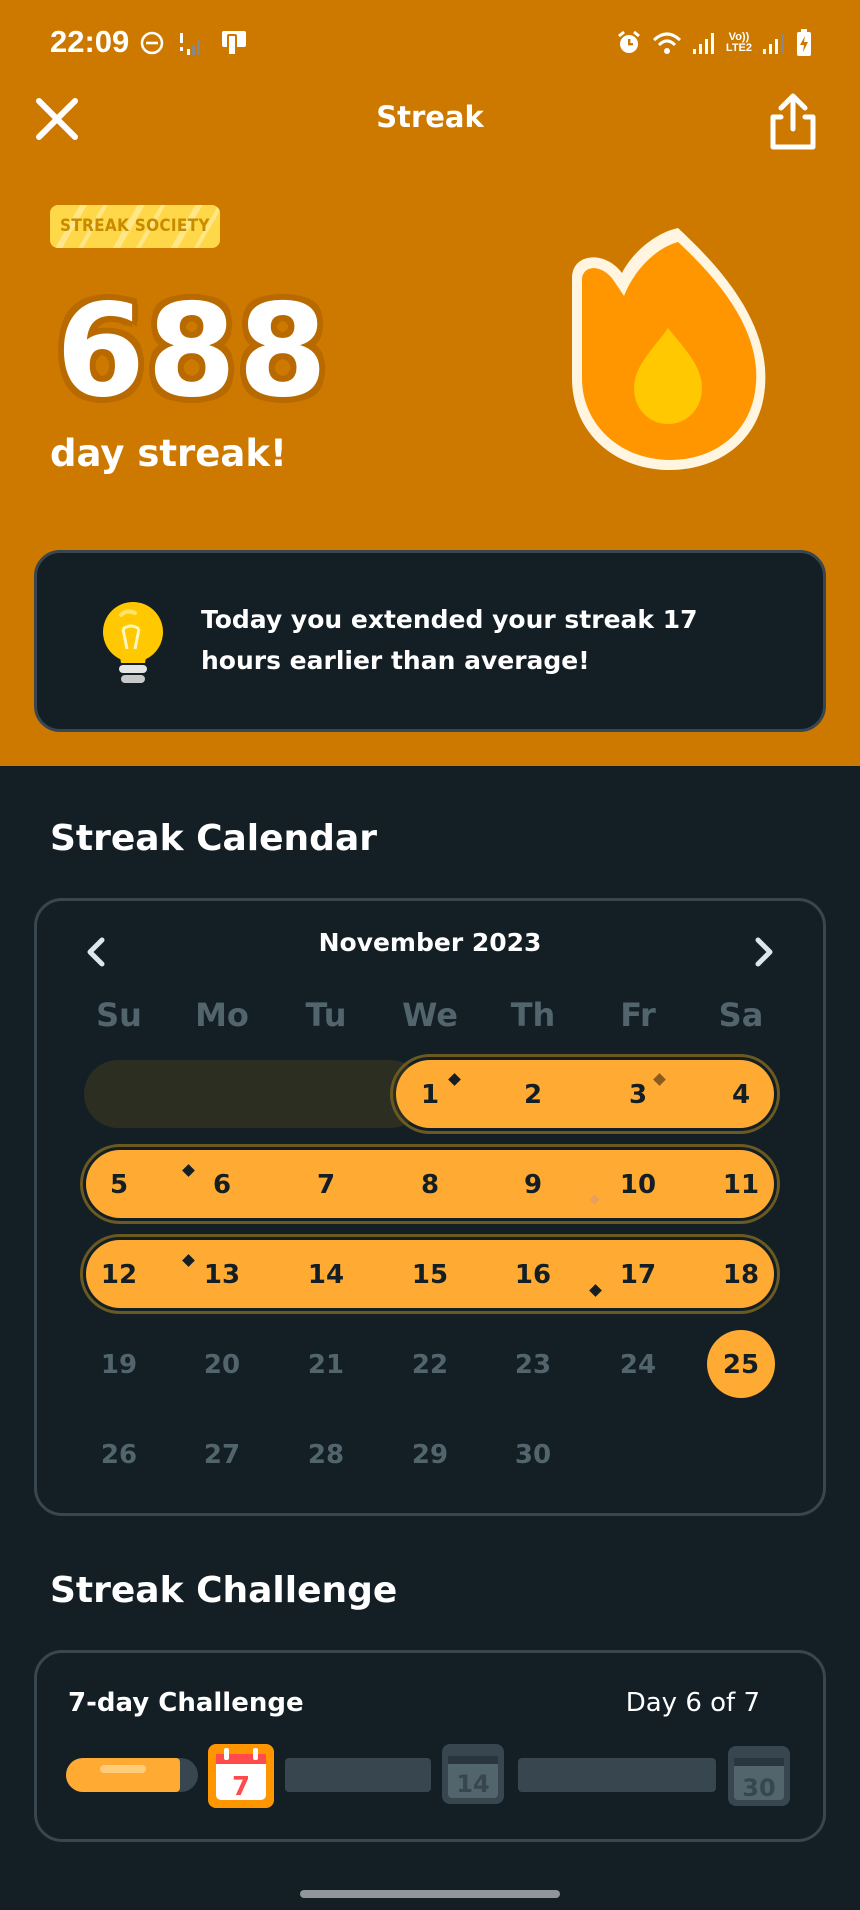 The width and height of the screenshot is (860, 1910). Describe the element at coordinates (119, 1185) in the screenshot. I see `calendar-day: 5` at that location.